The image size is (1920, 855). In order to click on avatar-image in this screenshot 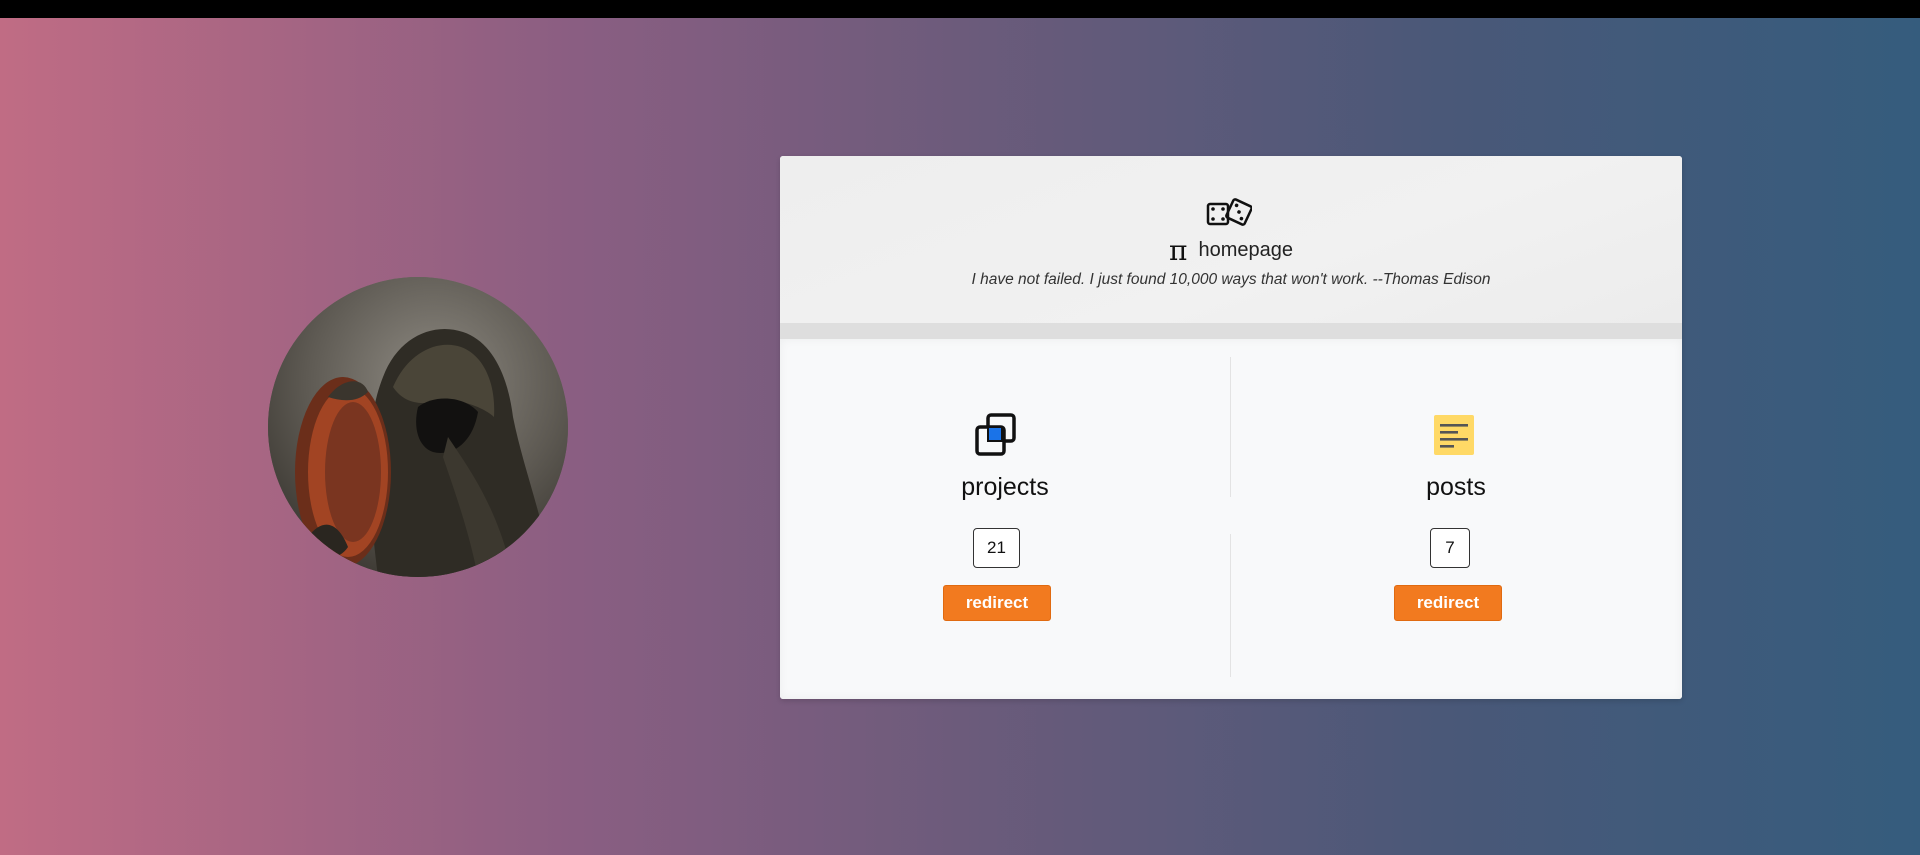, I will do `click(418, 427)`.